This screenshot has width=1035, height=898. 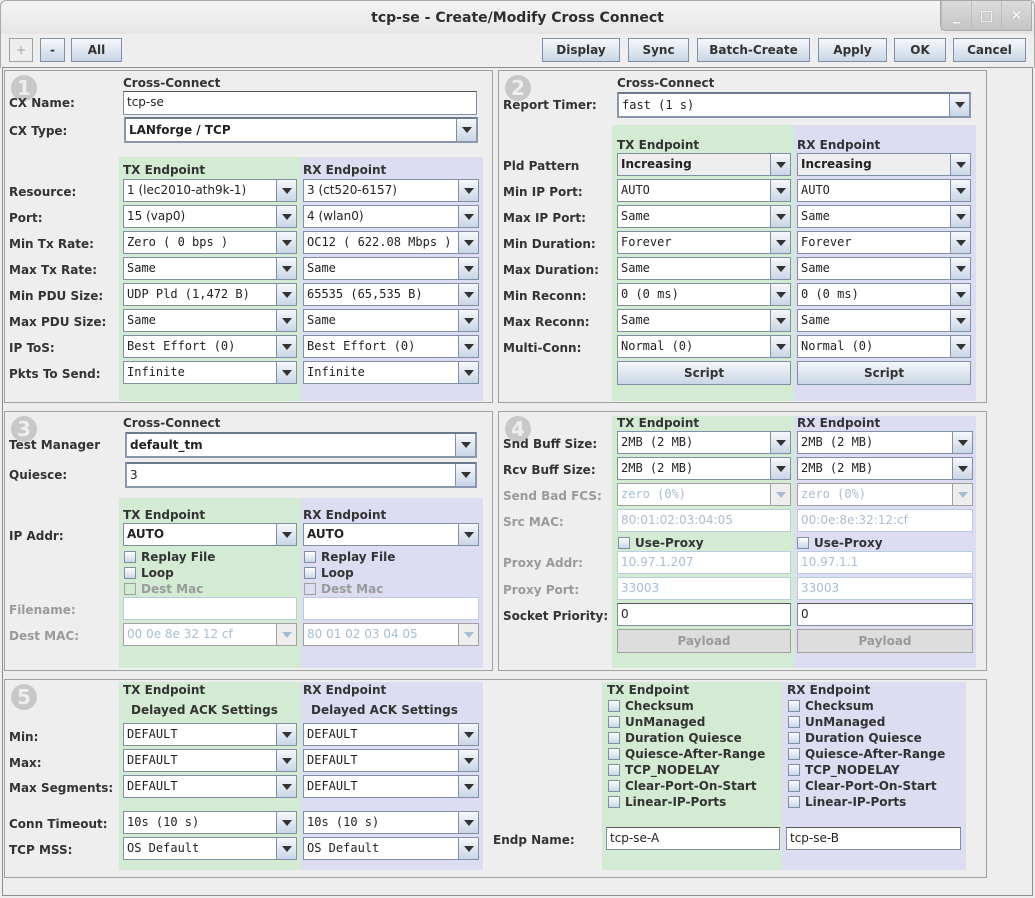 What do you see at coordinates (149, 573) in the screenshot?
I see `tx-loop-checkbox: Loop` at bounding box center [149, 573].